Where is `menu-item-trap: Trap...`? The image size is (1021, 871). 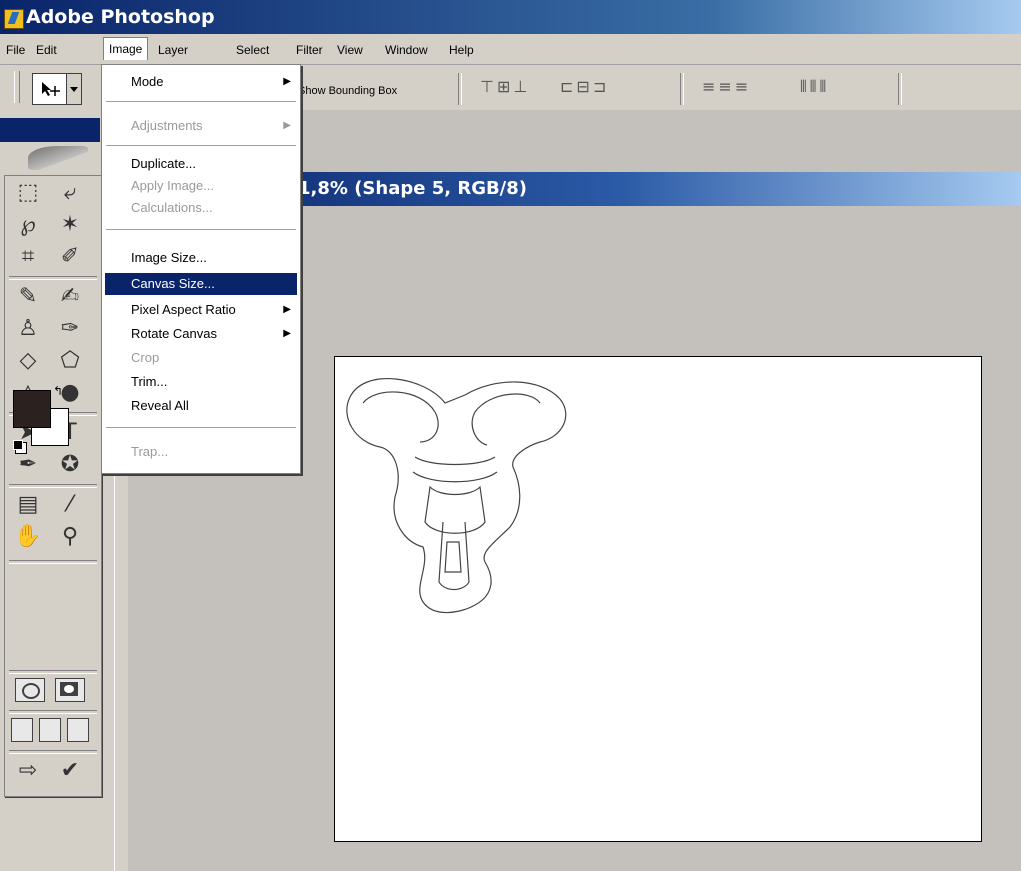 menu-item-trap: Trap... is located at coordinates (201, 452).